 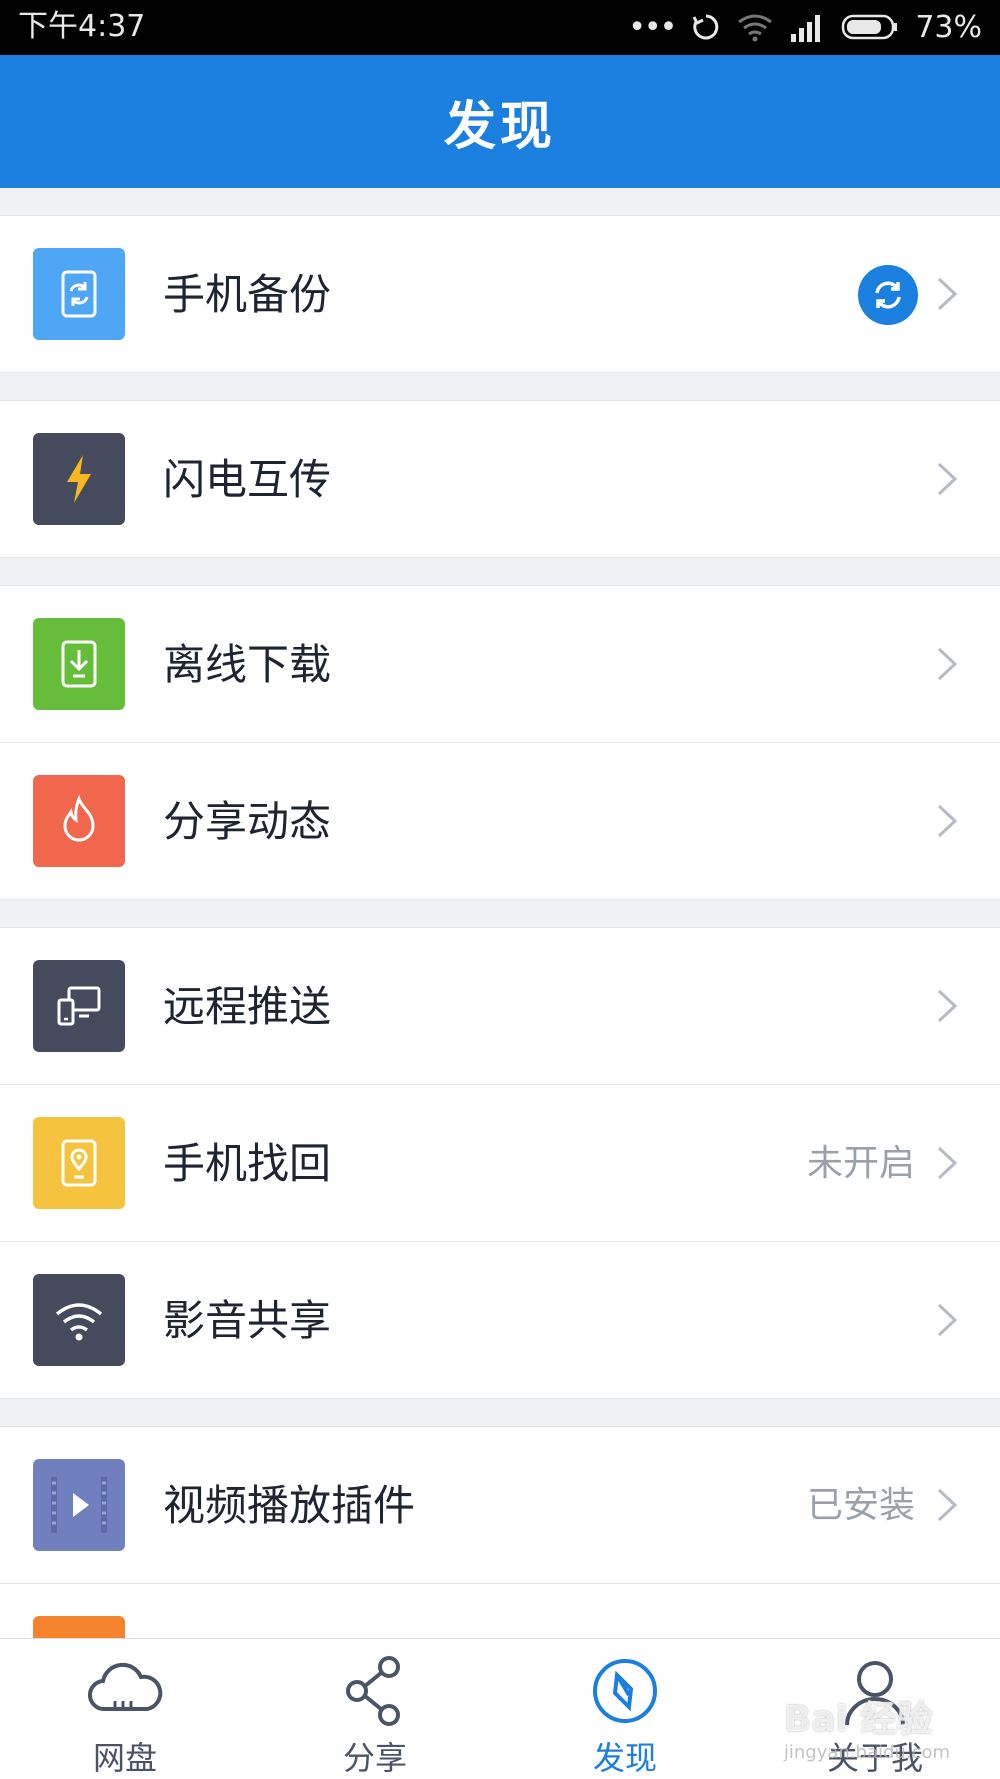 I want to click on page-title: 发现, so click(x=499, y=127).